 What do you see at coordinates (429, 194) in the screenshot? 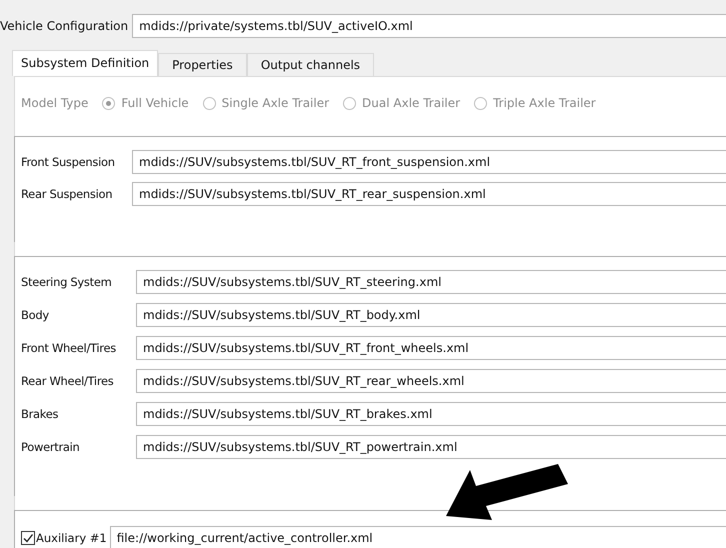
I see `path-field: mdids://SUV/subsystems.tbl/SUV_RT_rear_suspension.xml` at bounding box center [429, 194].